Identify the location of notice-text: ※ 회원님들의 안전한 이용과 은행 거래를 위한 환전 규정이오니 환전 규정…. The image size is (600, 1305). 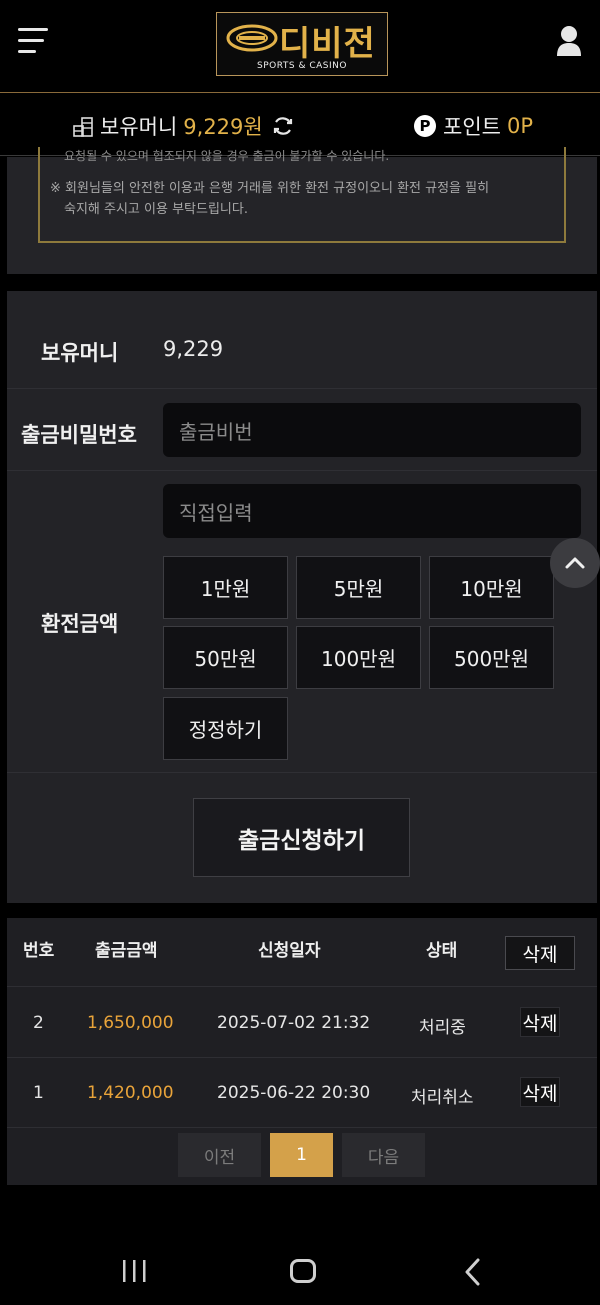
(270, 188).